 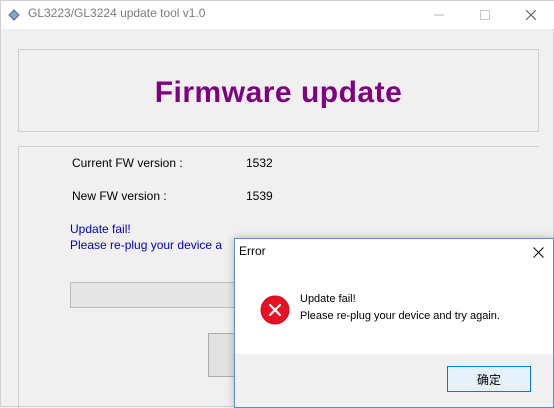 What do you see at coordinates (394, 380) in the screenshot?
I see `dialog-footer: 确定` at bounding box center [394, 380].